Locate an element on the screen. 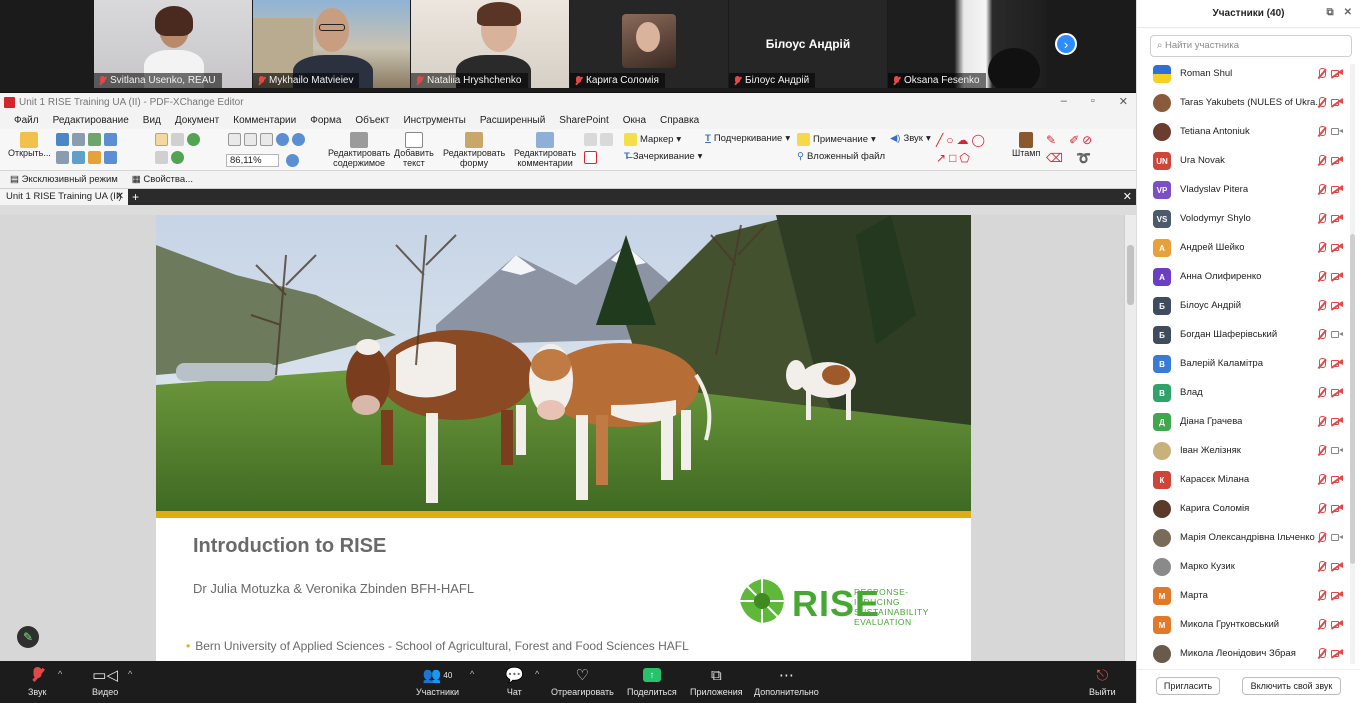 This screenshot has height=703, width=1360. participant-row: Марко Кузик is located at coordinates (1243, 567).